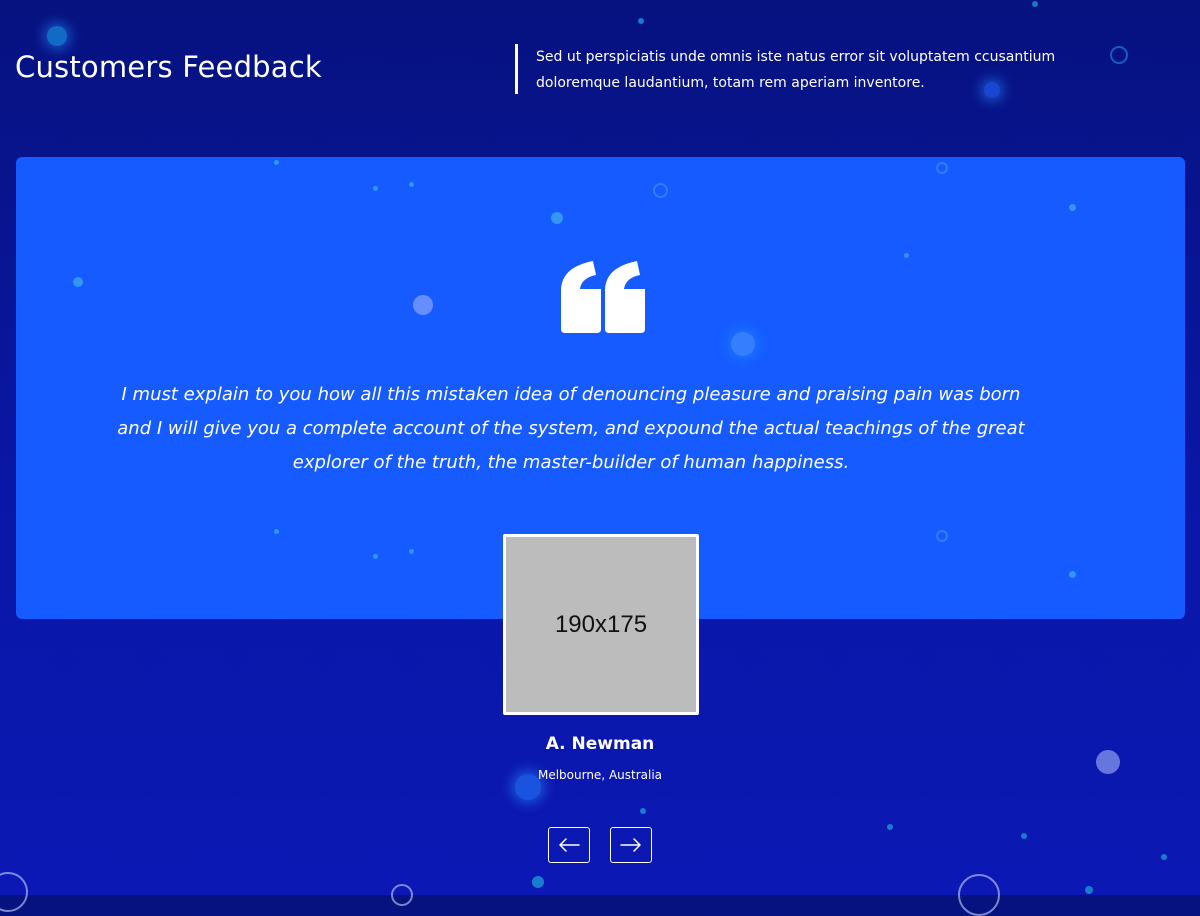 The width and height of the screenshot is (1200, 916). Describe the element at coordinates (600, 775) in the screenshot. I see `customer-location: Melbourne, Australia` at that location.